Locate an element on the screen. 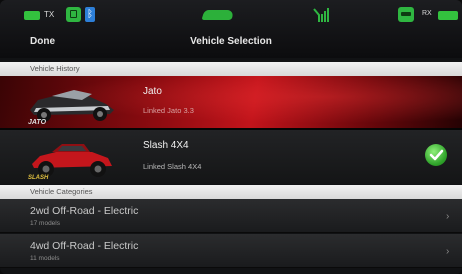  vehicle-name: Jato is located at coordinates (152, 91).